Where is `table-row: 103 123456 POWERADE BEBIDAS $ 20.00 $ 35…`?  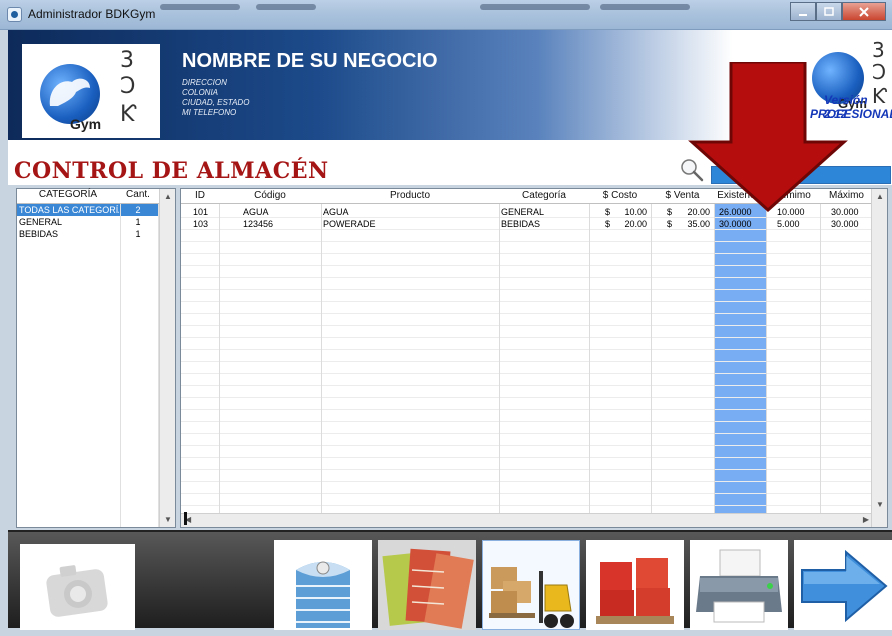
table-row: 103 123456 POWERADE BEBIDAS $ 20.00 $ 35… is located at coordinates (527, 224).